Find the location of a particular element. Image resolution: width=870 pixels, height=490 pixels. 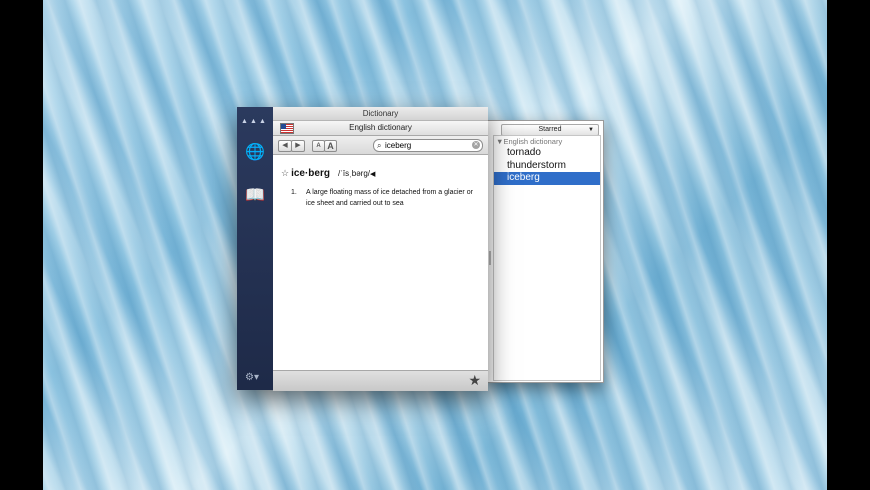

starred-item-thunderstorm: thunderstorm is located at coordinates (547, 166).